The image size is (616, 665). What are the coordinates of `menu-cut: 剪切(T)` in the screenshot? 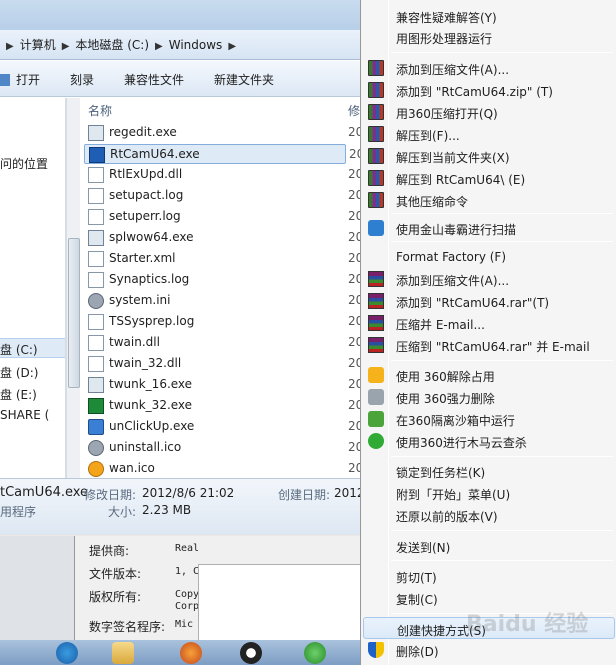 It's located at (488, 576).